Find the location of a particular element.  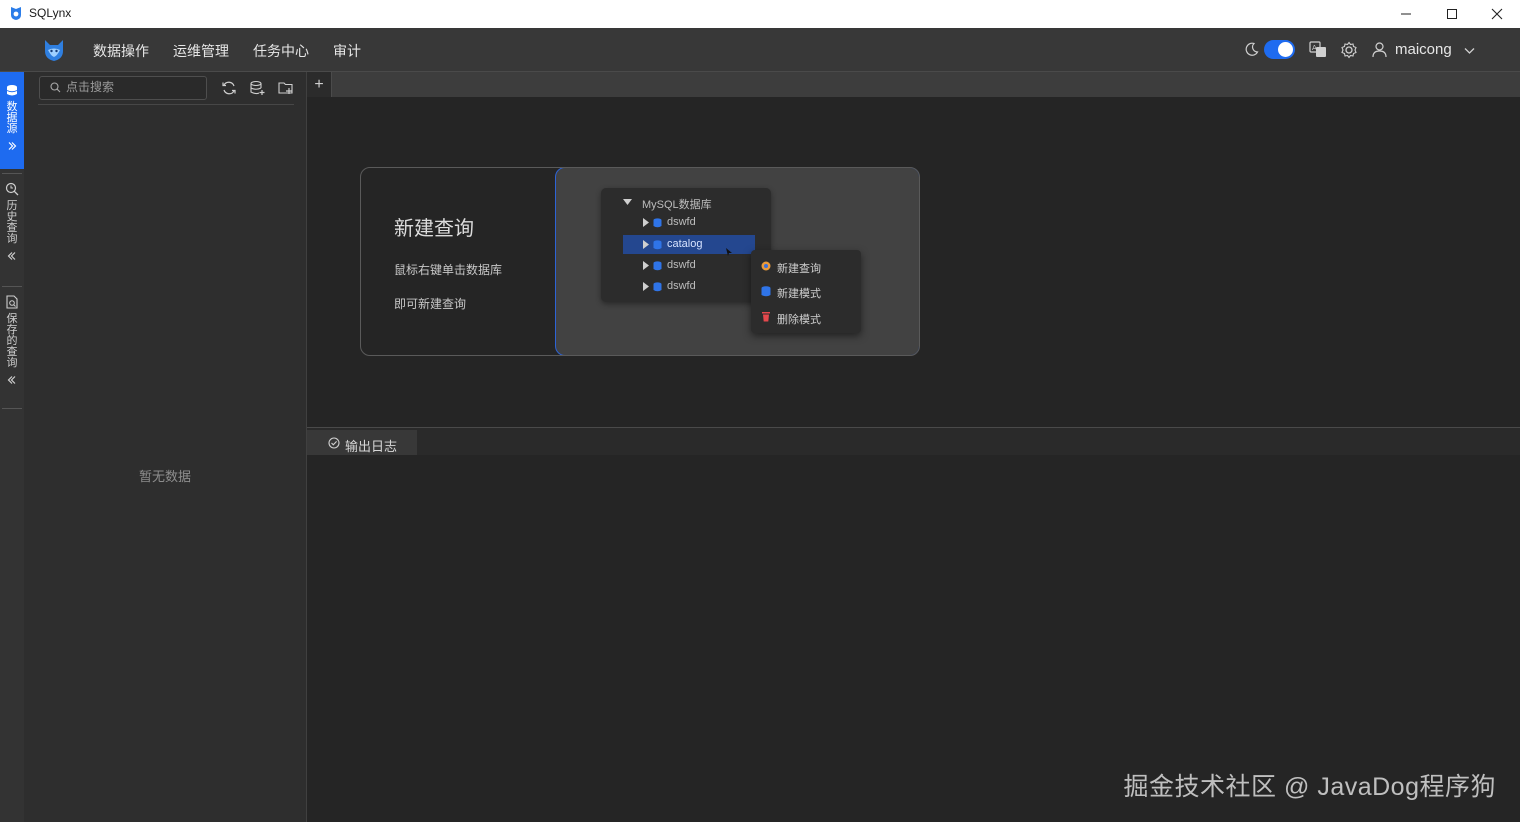

double-chevron-right-icon is located at coordinates (12, 146).